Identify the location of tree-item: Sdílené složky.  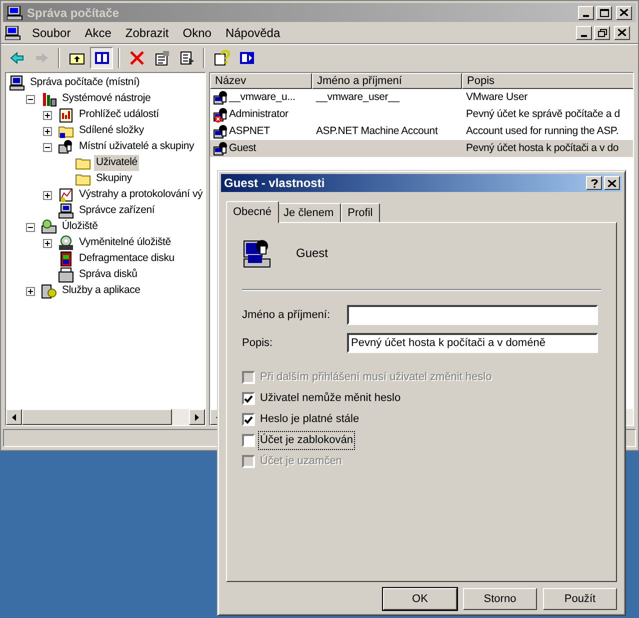
(111, 131).